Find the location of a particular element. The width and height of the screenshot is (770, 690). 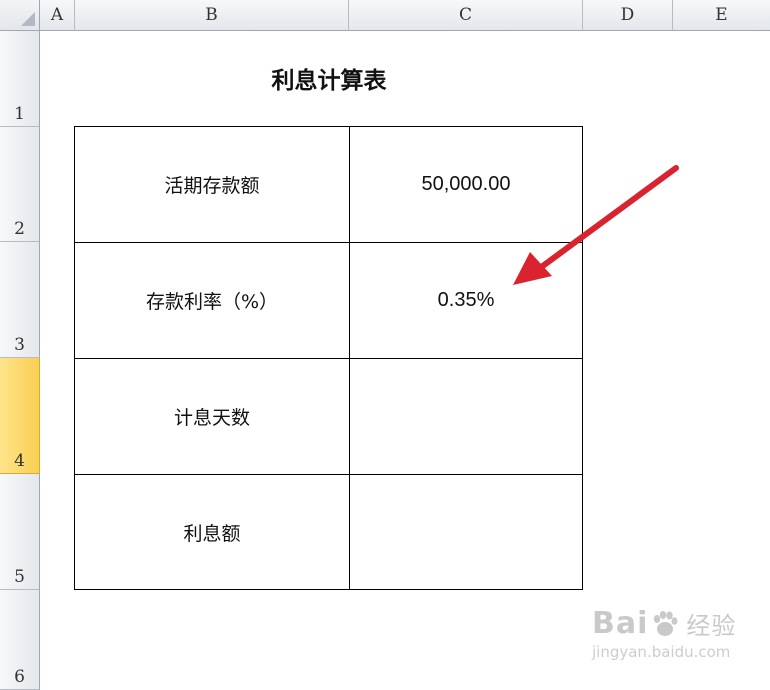

row-header-5: 5 is located at coordinates (20, 532).